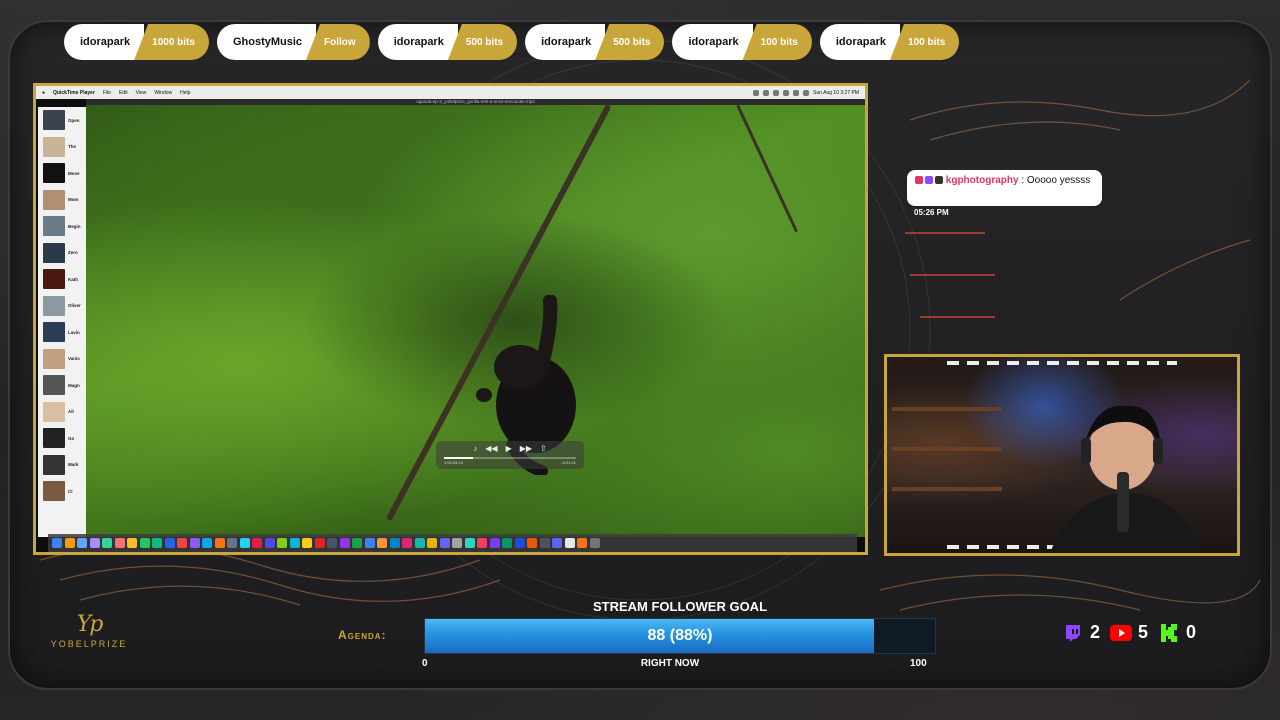 This screenshot has height=720, width=1280. Describe the element at coordinates (889, 42) in the screenshot. I see `event-pill: idorapark 100 bits` at that location.